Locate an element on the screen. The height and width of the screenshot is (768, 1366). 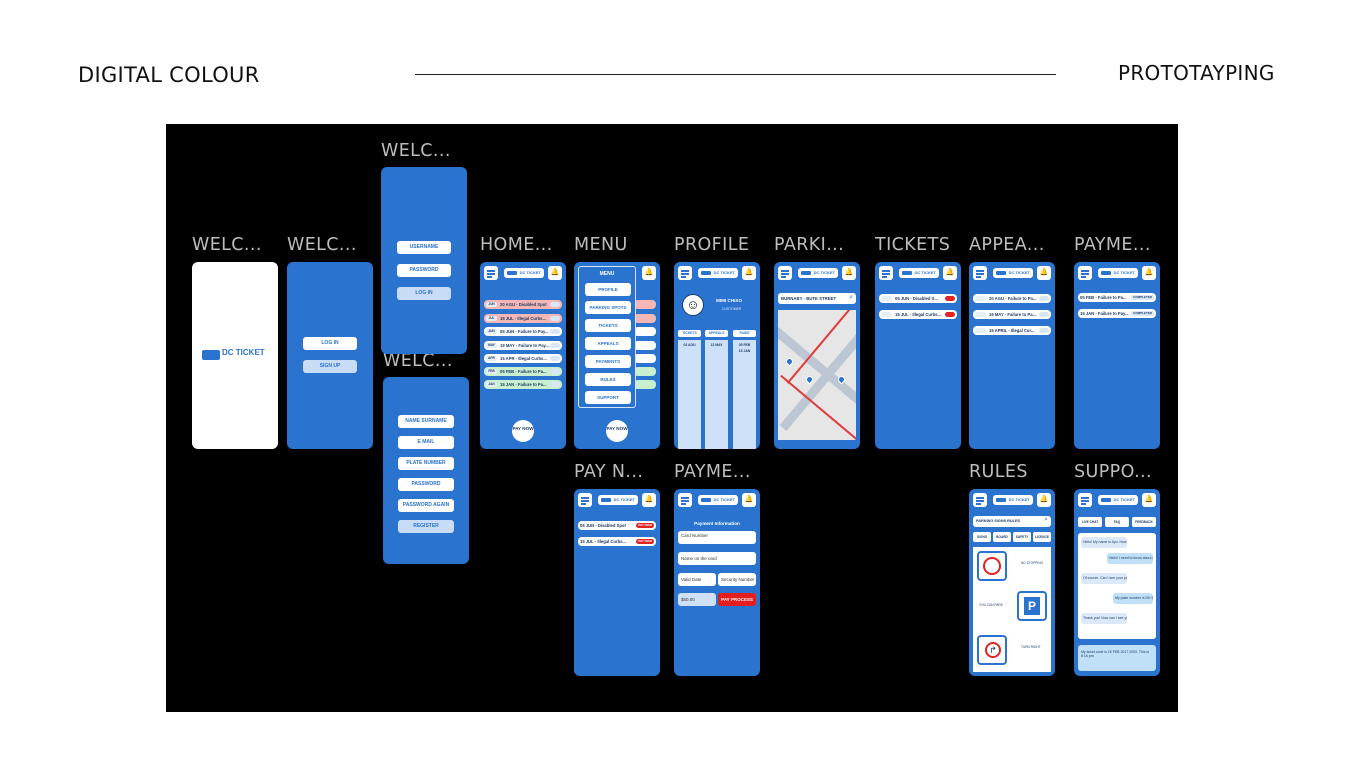
card-number-input: Card Number is located at coordinates (717, 537).